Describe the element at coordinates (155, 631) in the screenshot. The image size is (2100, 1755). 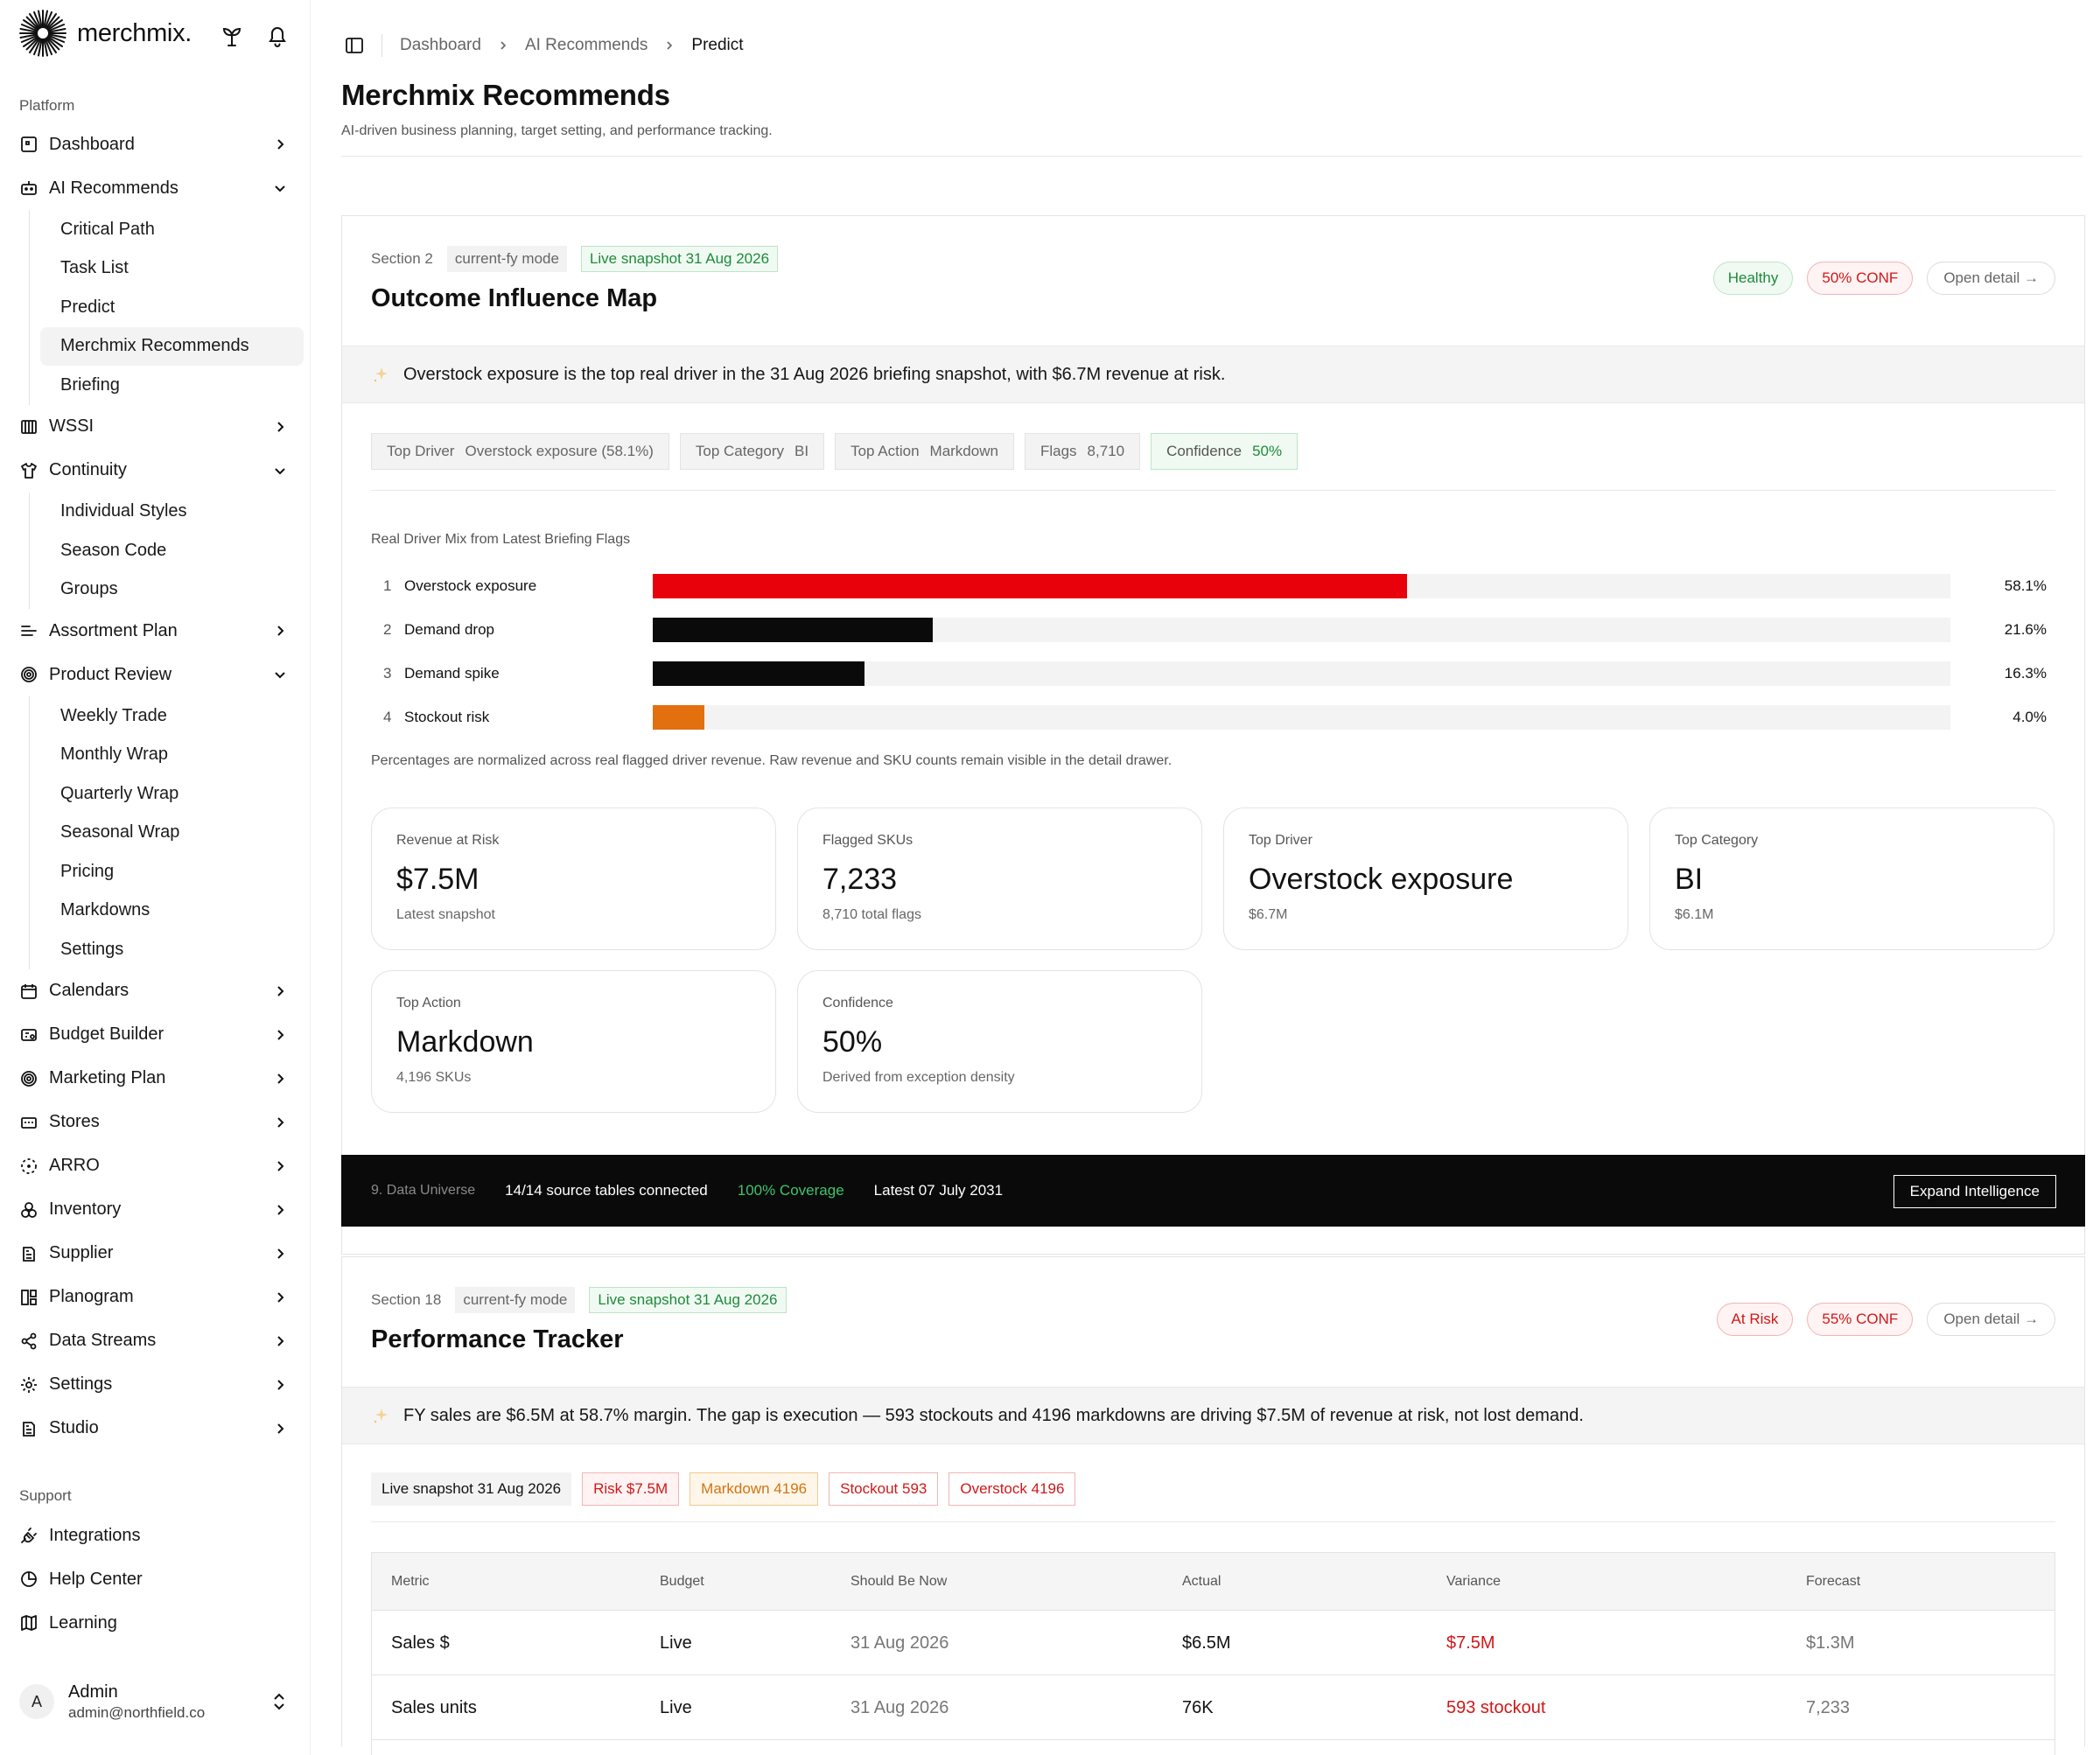
I see `sidebar-item-assortment-plan: Assortment Plan` at that location.